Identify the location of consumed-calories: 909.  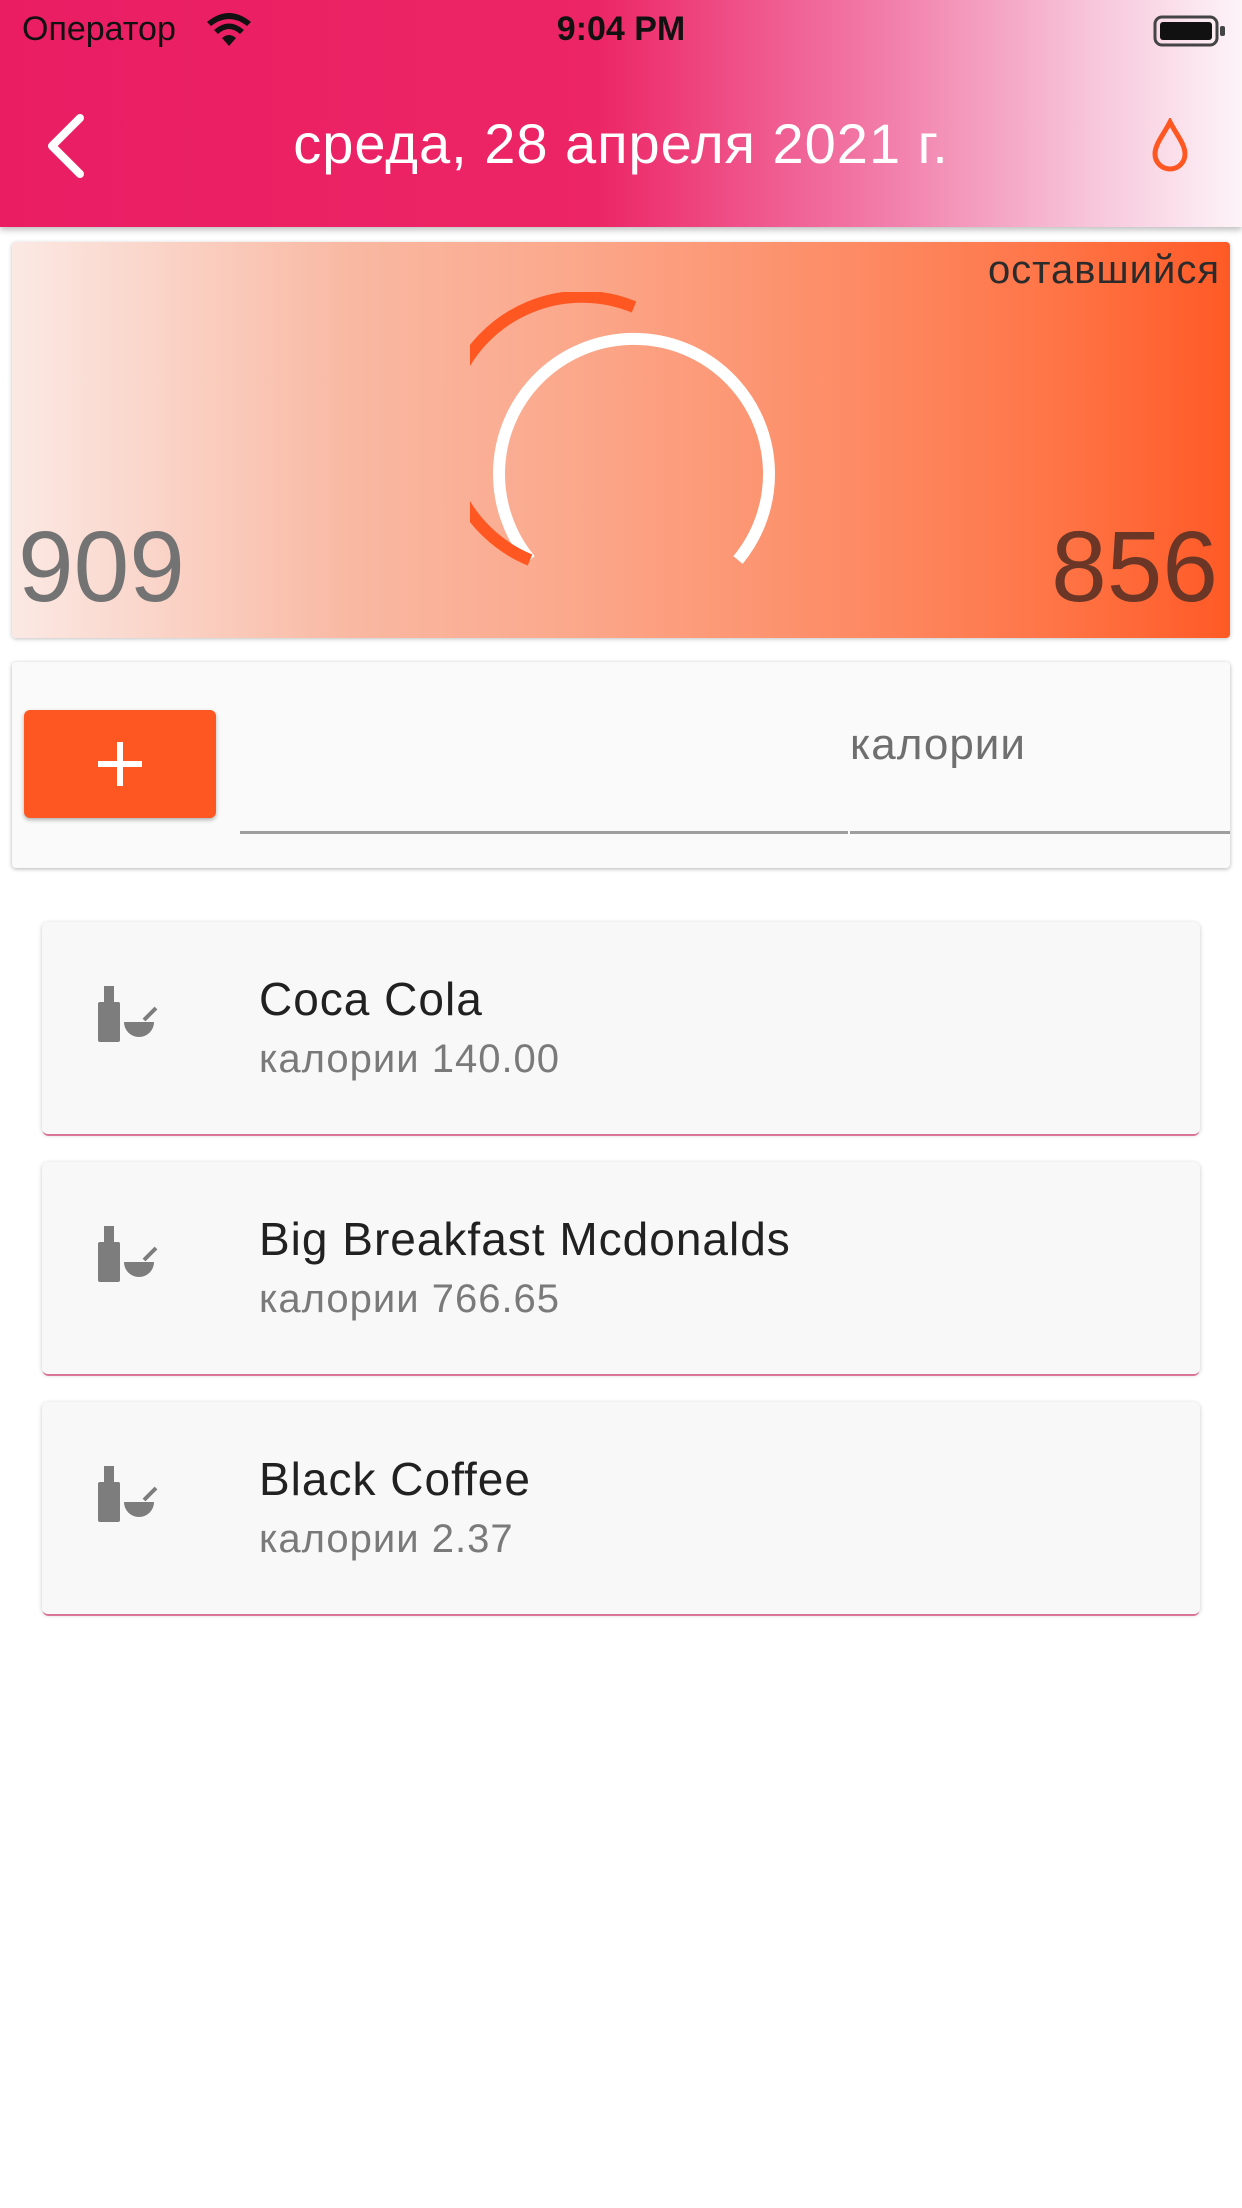
(101, 567).